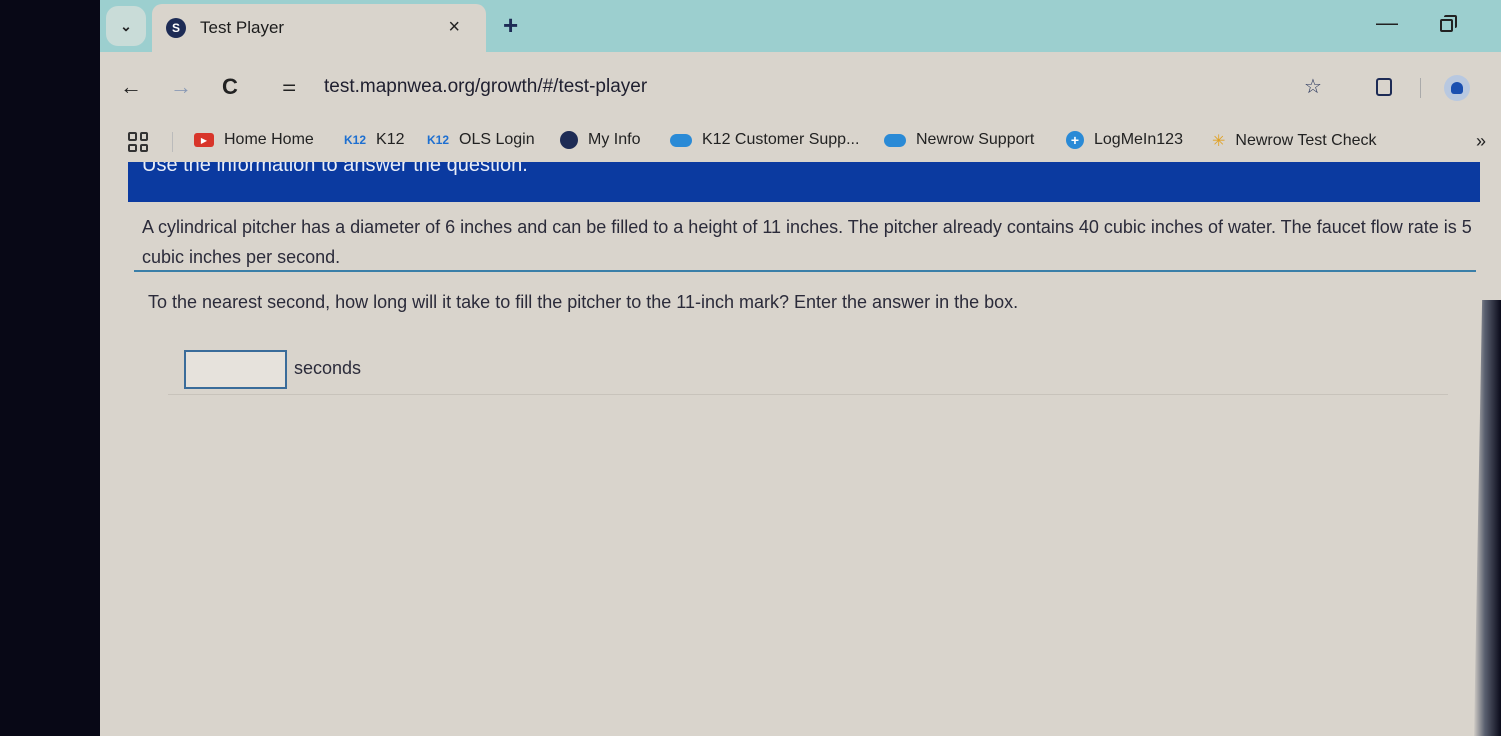  I want to click on address-bar: test.mapnwea.org/growth/#/test-player, so click(485, 87).